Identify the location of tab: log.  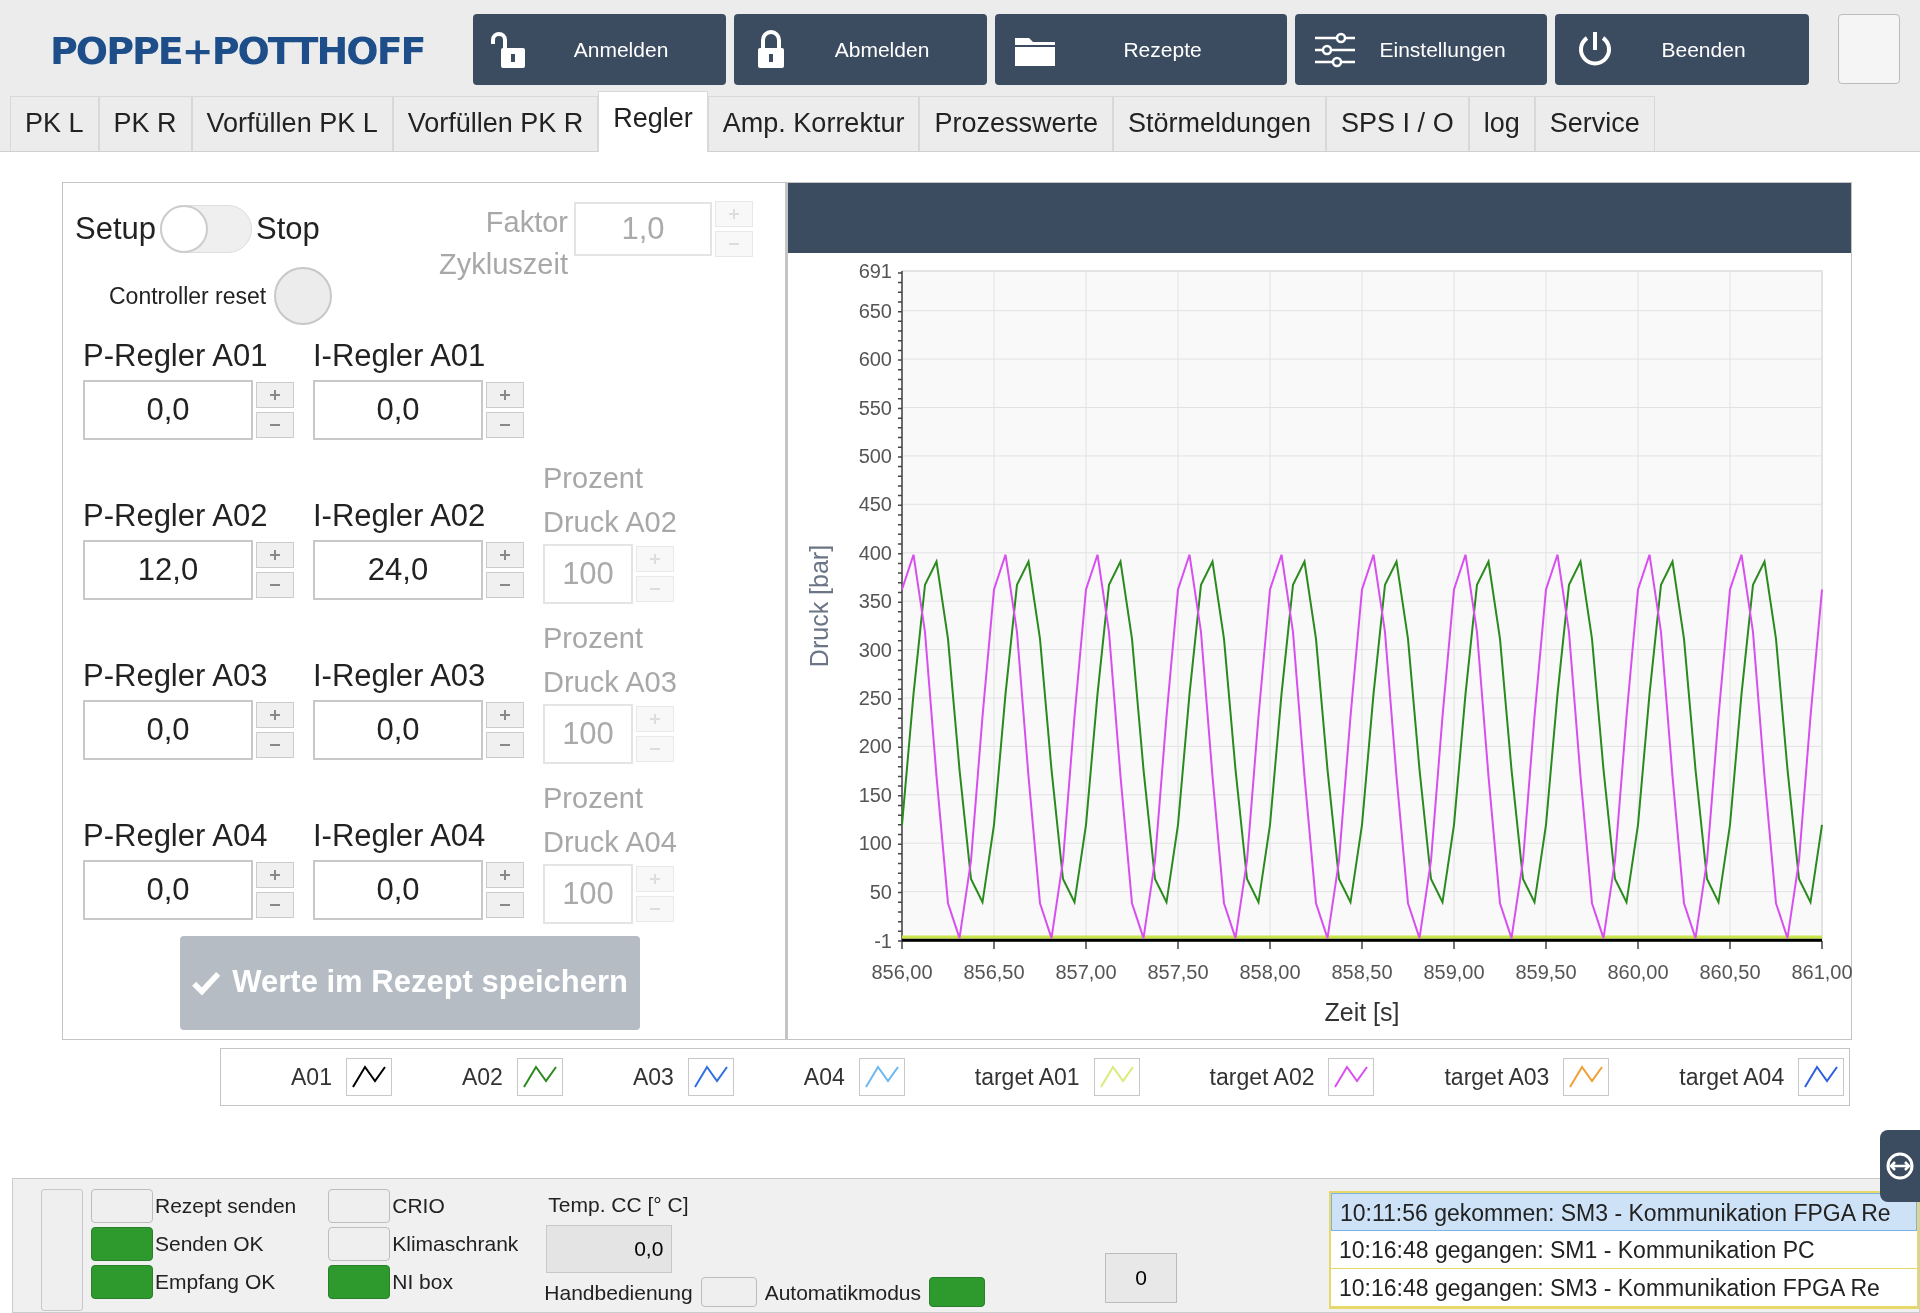
(1501, 123).